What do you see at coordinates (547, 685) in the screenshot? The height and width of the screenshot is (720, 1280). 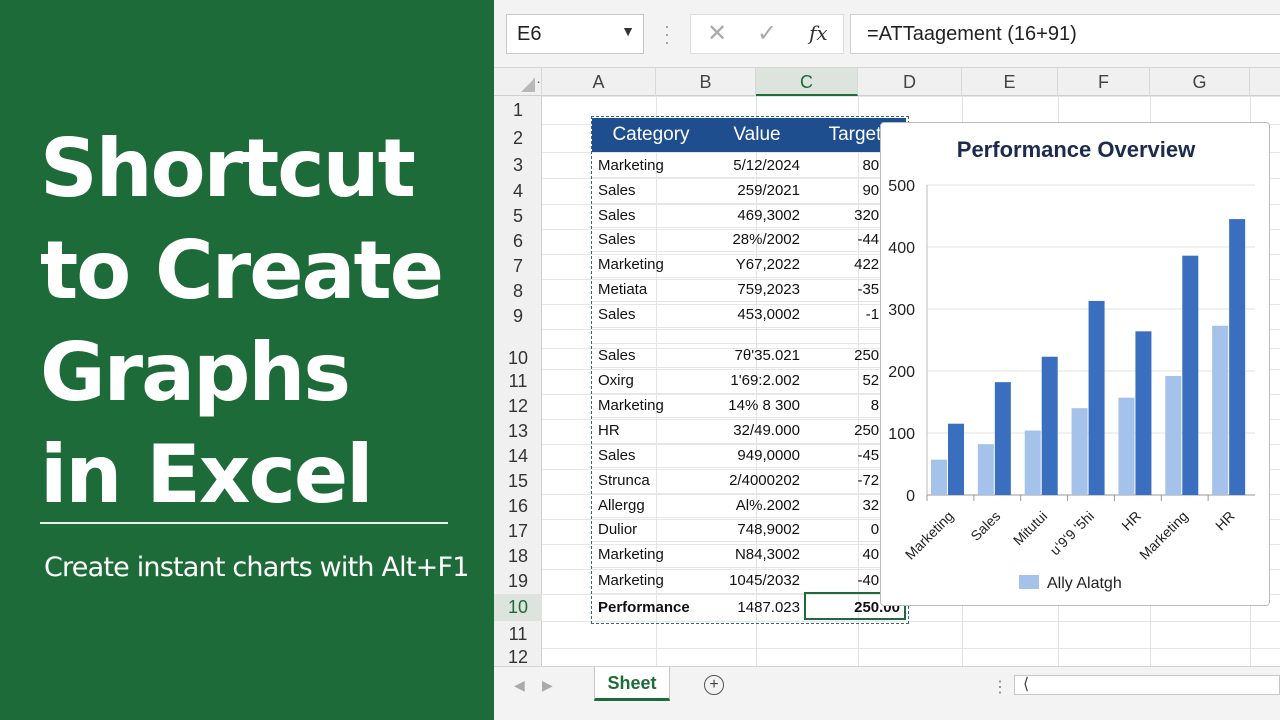 I see `next-sheet-icon: ▶` at bounding box center [547, 685].